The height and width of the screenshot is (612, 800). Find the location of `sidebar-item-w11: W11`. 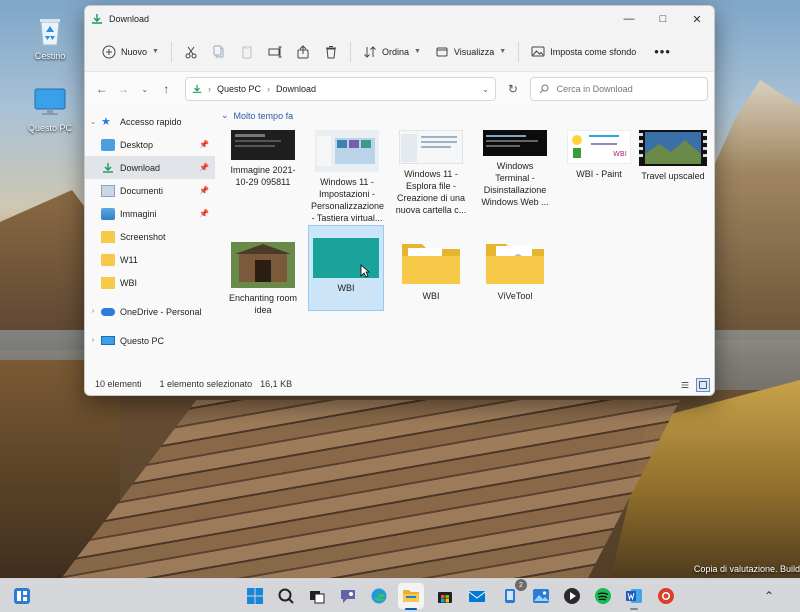

sidebar-item-w11: W11 is located at coordinates (150, 259).